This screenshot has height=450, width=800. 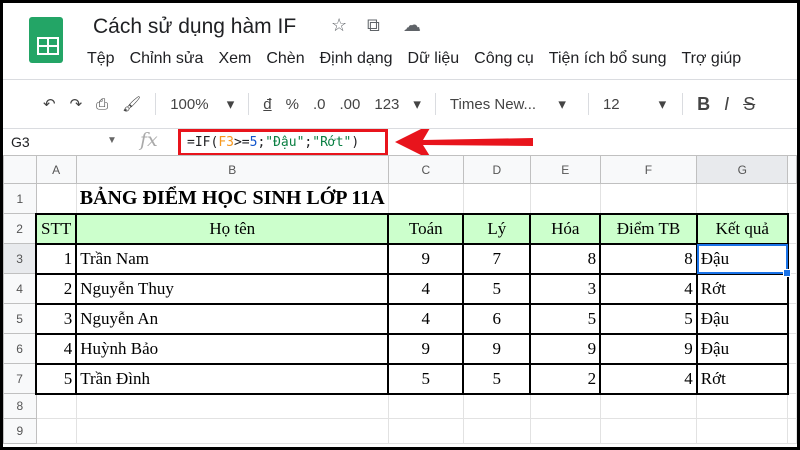 What do you see at coordinates (742, 169) in the screenshot?
I see `column-header-G: G` at bounding box center [742, 169].